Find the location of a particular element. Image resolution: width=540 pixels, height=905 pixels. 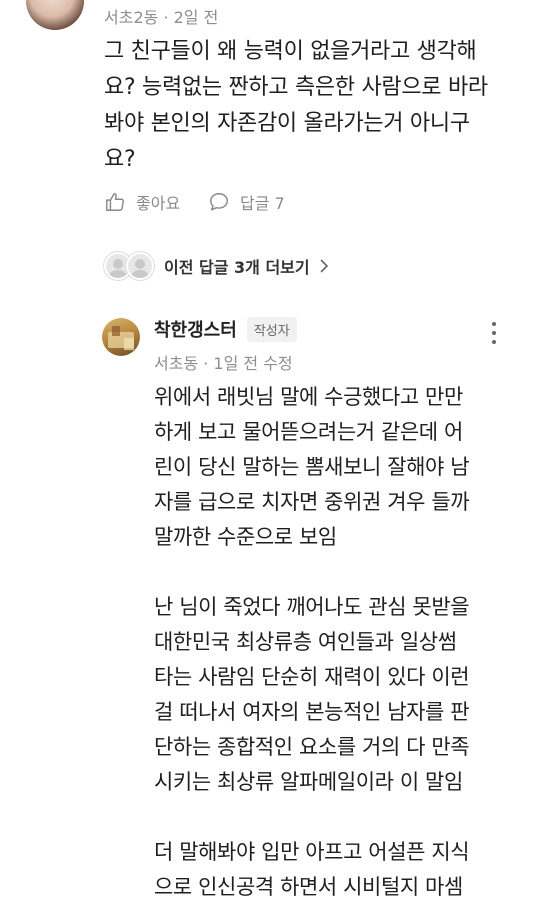

avatar-image is located at coordinates (121, 338).